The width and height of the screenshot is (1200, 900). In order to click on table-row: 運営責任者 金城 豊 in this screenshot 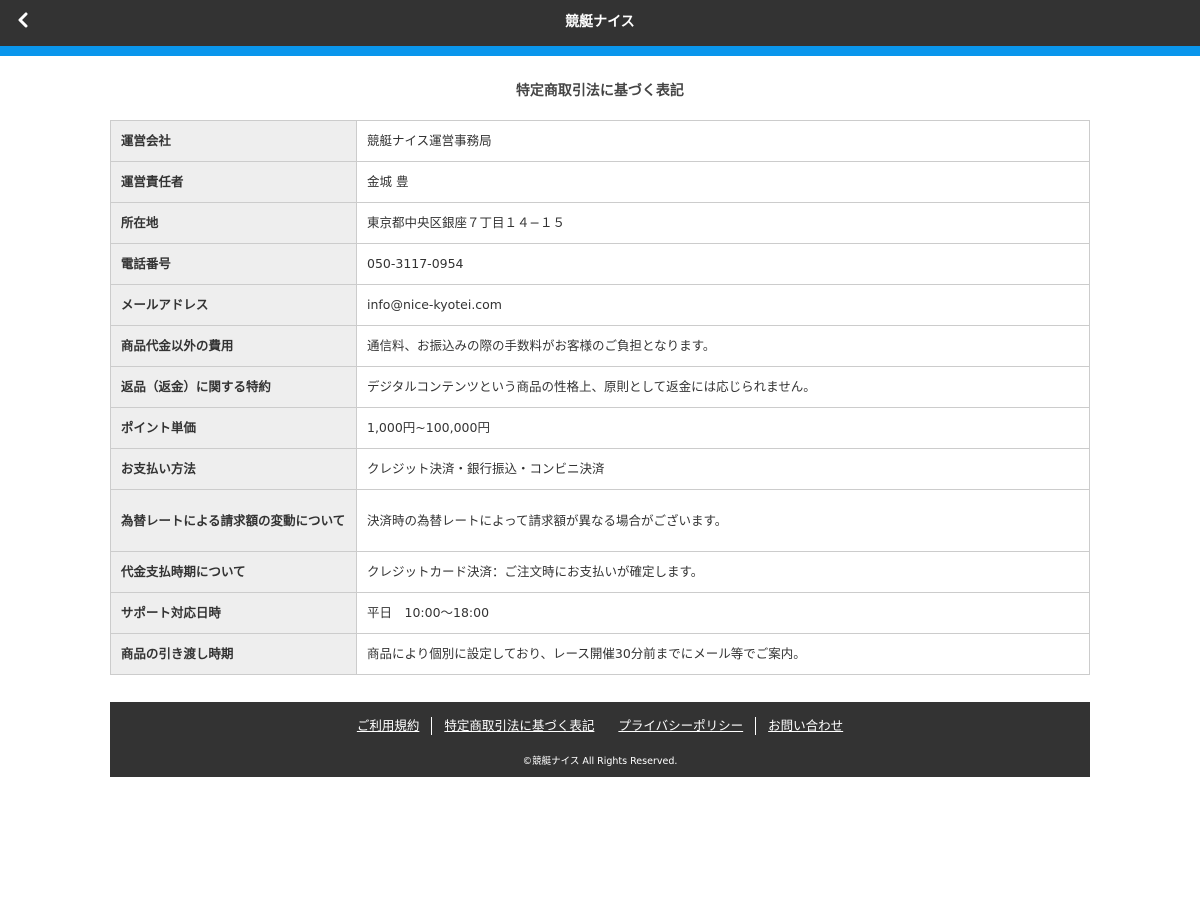, I will do `click(600, 182)`.